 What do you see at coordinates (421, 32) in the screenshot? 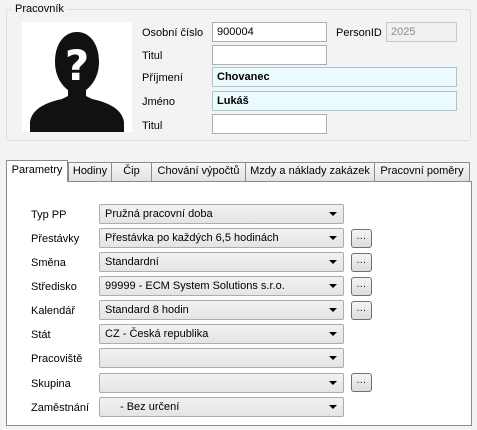
I see `person-id-field: 2025` at bounding box center [421, 32].